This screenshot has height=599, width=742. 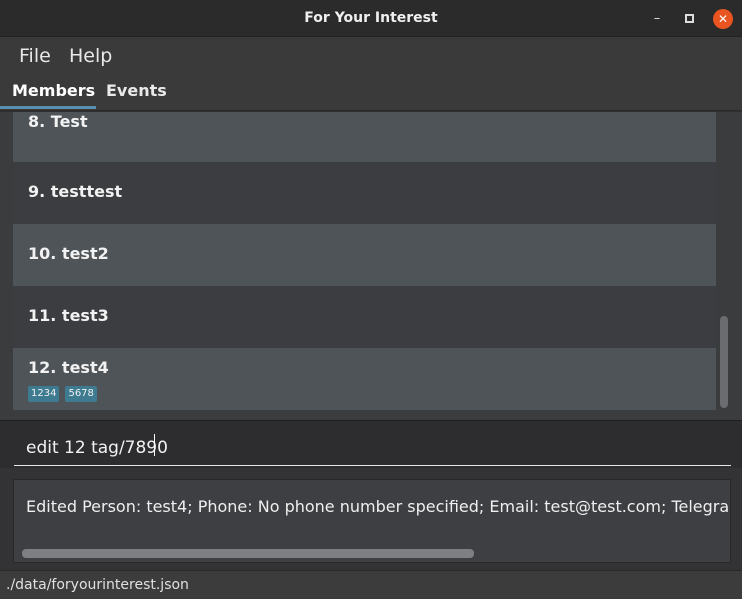 I want to click on close-icon: ✕, so click(x=723, y=19).